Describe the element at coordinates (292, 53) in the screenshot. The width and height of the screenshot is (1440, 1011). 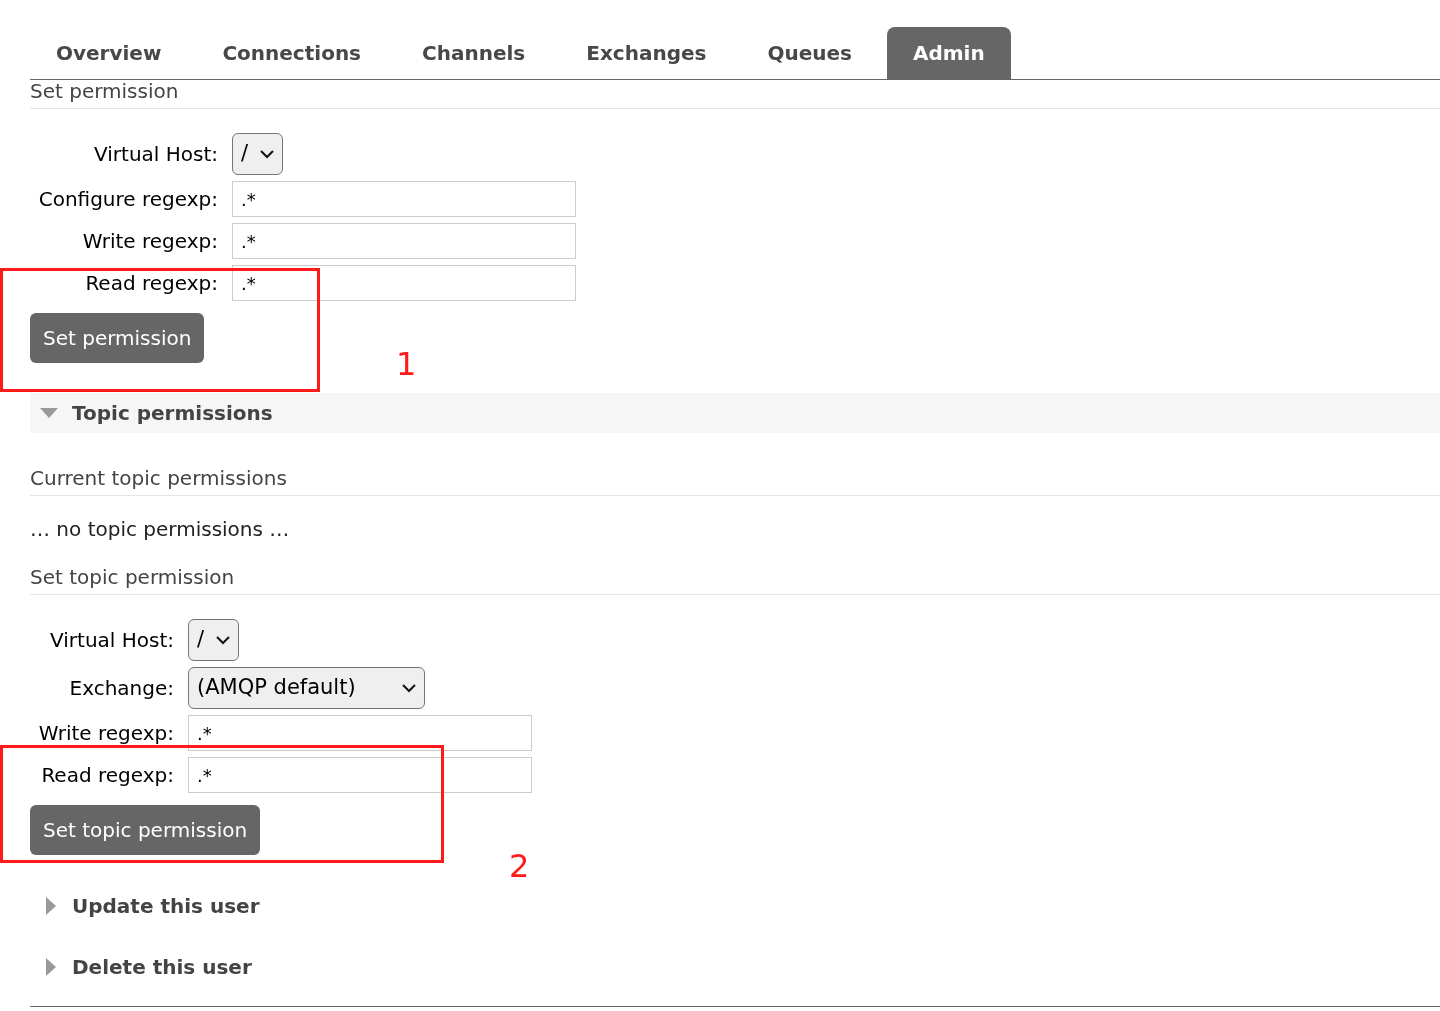
I see `nav-tab: Connections` at that location.